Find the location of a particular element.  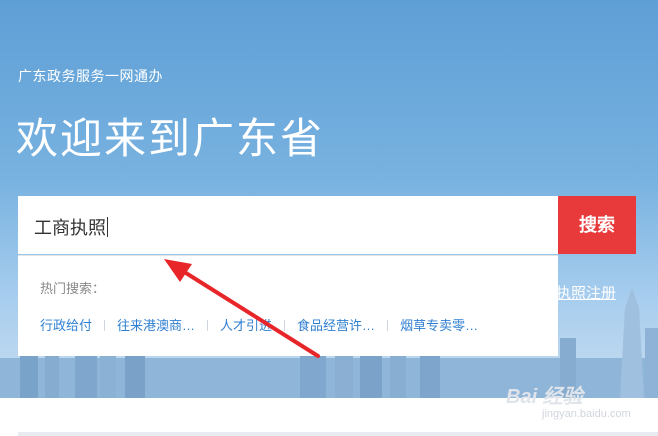

text-caret is located at coordinates (107, 227).